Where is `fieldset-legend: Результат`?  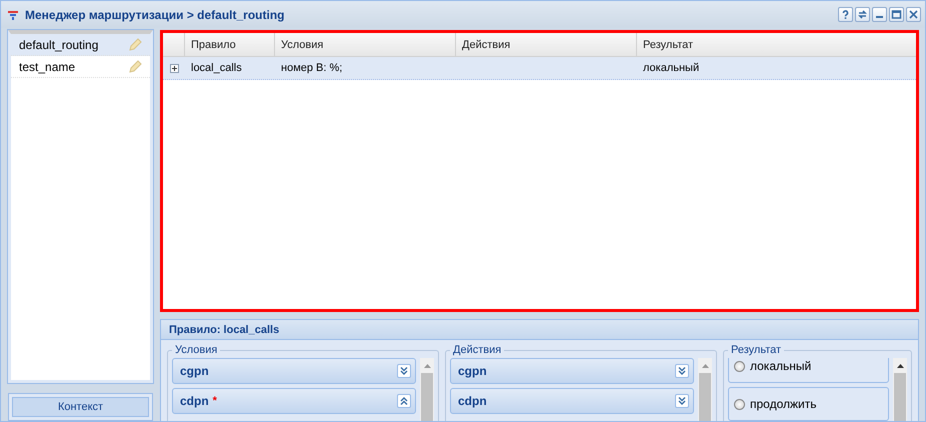
fieldset-legend: Результат is located at coordinates (756, 350).